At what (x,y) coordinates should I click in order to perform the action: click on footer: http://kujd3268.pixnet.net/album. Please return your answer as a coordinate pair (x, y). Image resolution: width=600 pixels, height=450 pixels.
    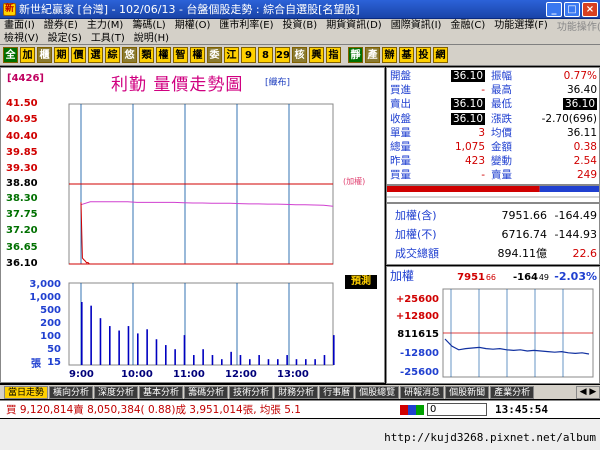
    Looking at the image, I should click on (300, 434).